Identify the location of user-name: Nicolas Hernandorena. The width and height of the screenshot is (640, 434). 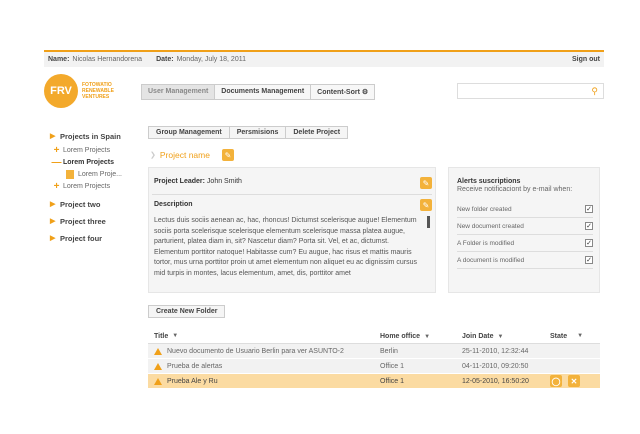
(107, 59).